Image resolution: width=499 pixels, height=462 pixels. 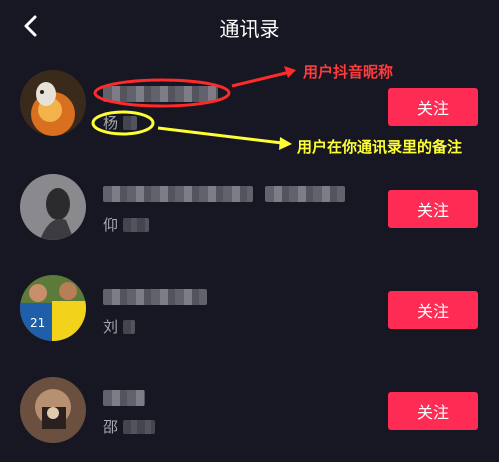 I want to click on header: 通讯录, so click(x=249, y=27).